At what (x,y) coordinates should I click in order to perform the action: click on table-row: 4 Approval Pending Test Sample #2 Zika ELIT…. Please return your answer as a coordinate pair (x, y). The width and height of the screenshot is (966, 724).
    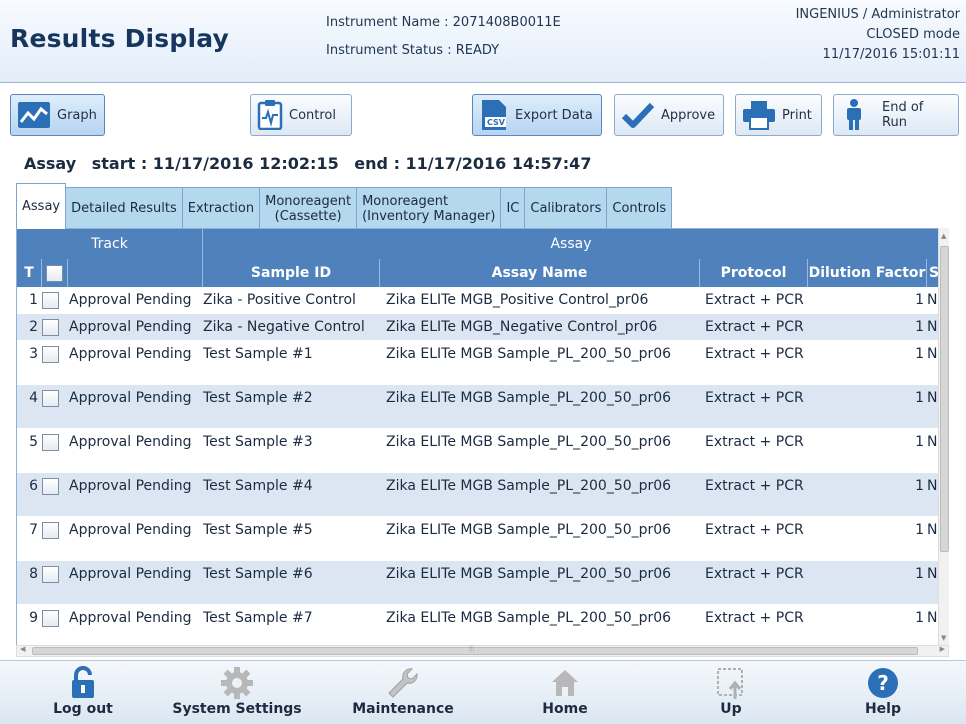
    Looking at the image, I should click on (478, 407).